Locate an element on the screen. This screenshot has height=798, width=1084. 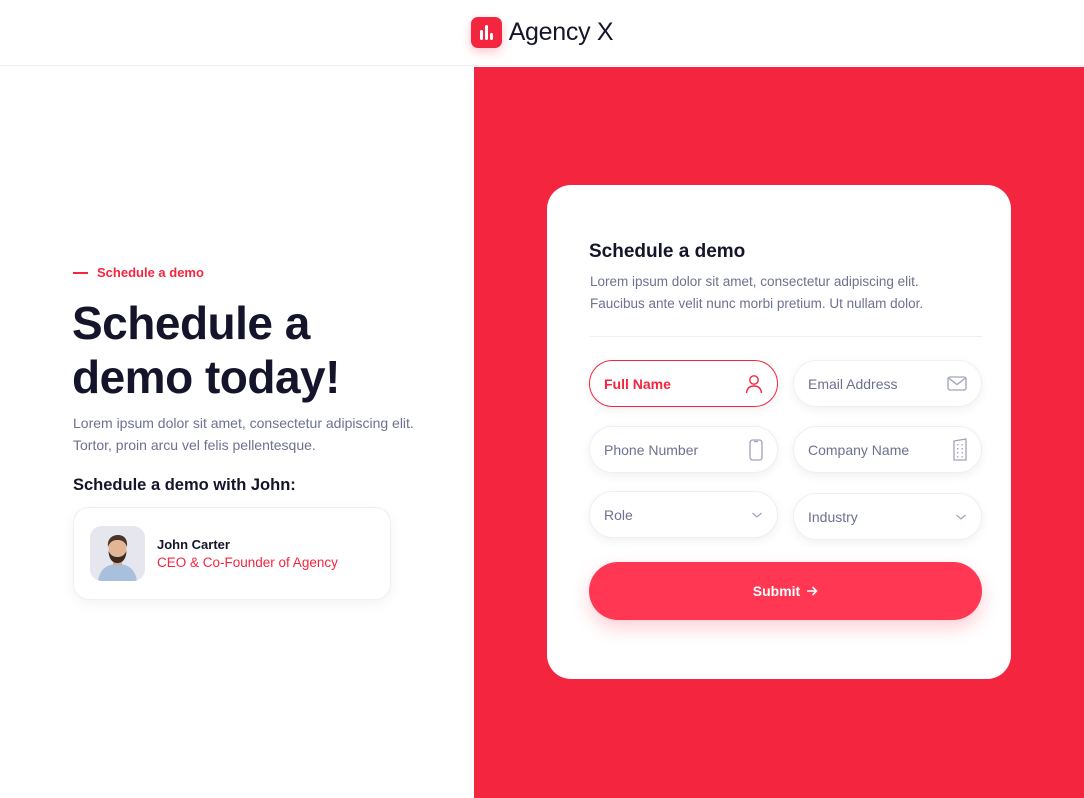
header: Agency X is located at coordinates (542, 33).